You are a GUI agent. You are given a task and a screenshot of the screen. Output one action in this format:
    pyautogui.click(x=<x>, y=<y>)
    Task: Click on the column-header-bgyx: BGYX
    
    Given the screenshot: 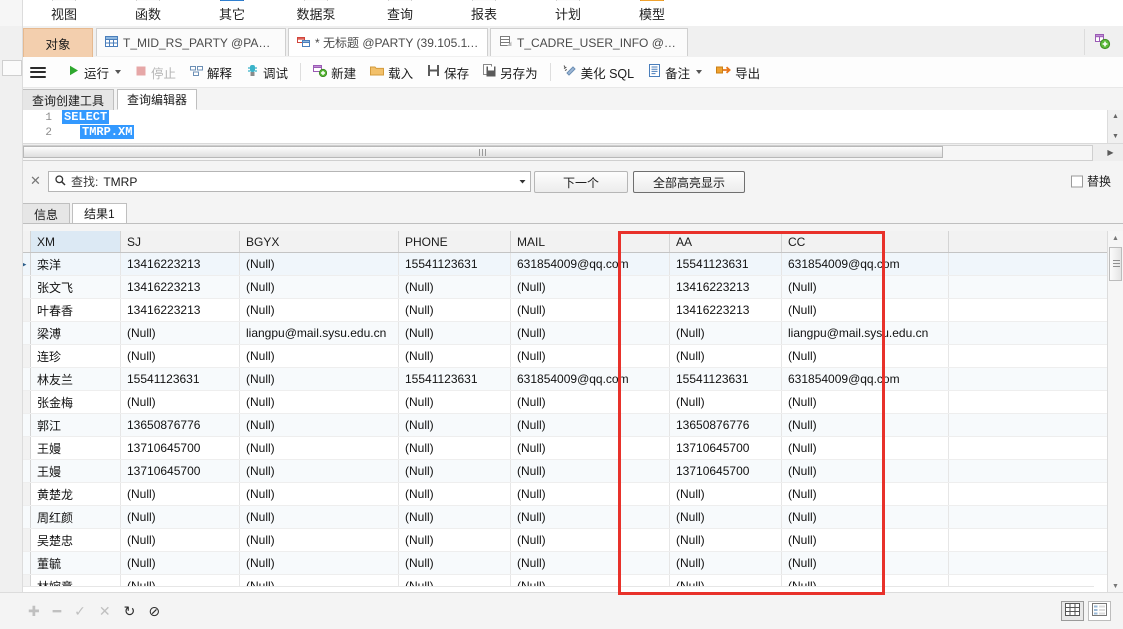 What is the action you would take?
    pyautogui.click(x=319, y=242)
    